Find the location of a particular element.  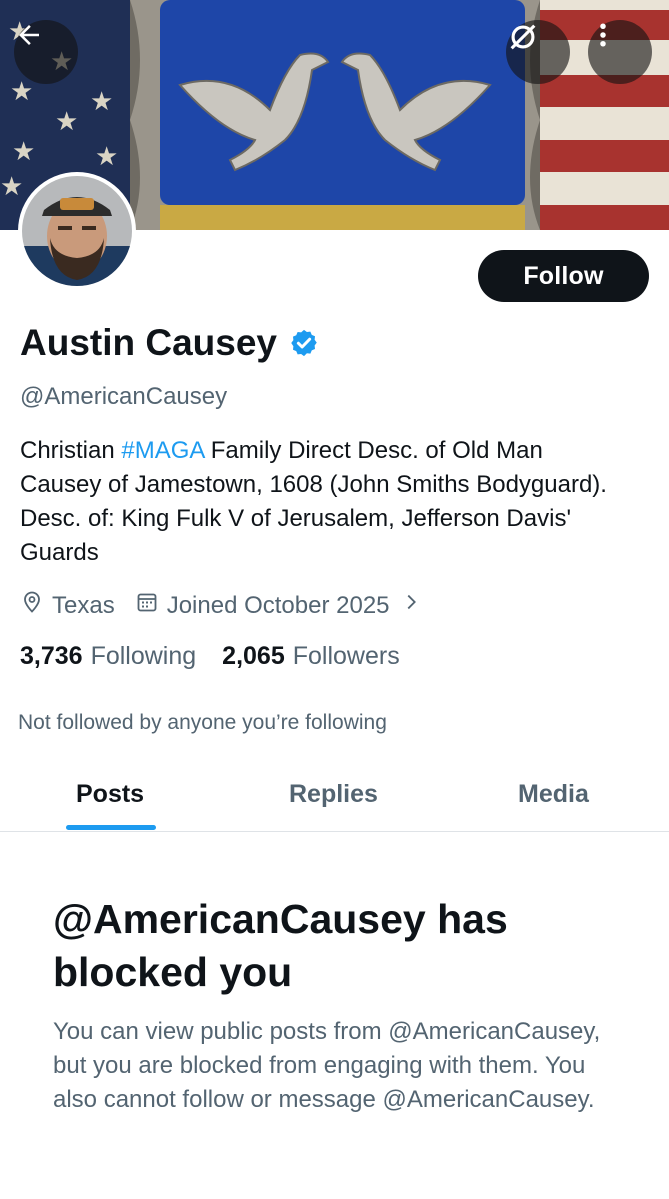

back-button is located at coordinates (46, 52).